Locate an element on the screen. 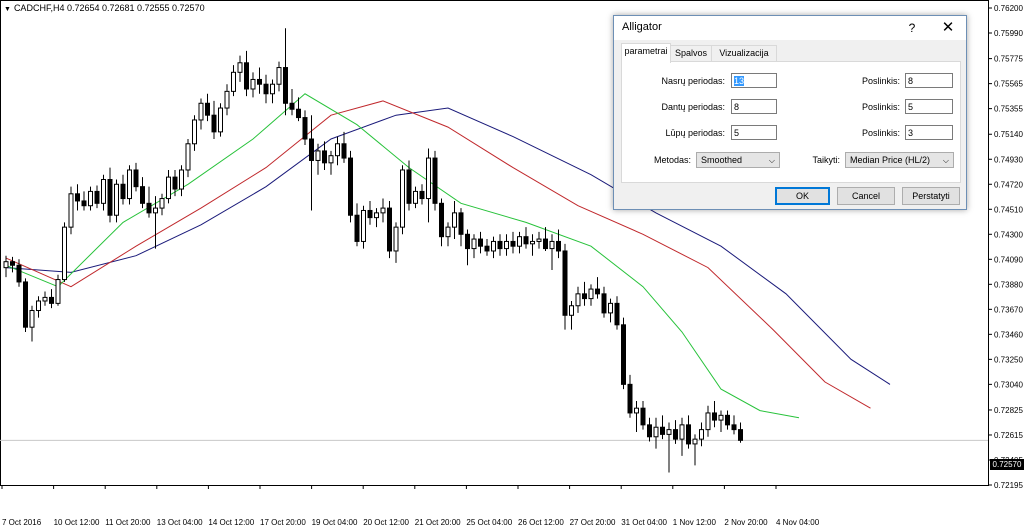 The width and height of the screenshot is (1024, 531). apply-to-label: Taikyti: is located at coordinates (826, 160).